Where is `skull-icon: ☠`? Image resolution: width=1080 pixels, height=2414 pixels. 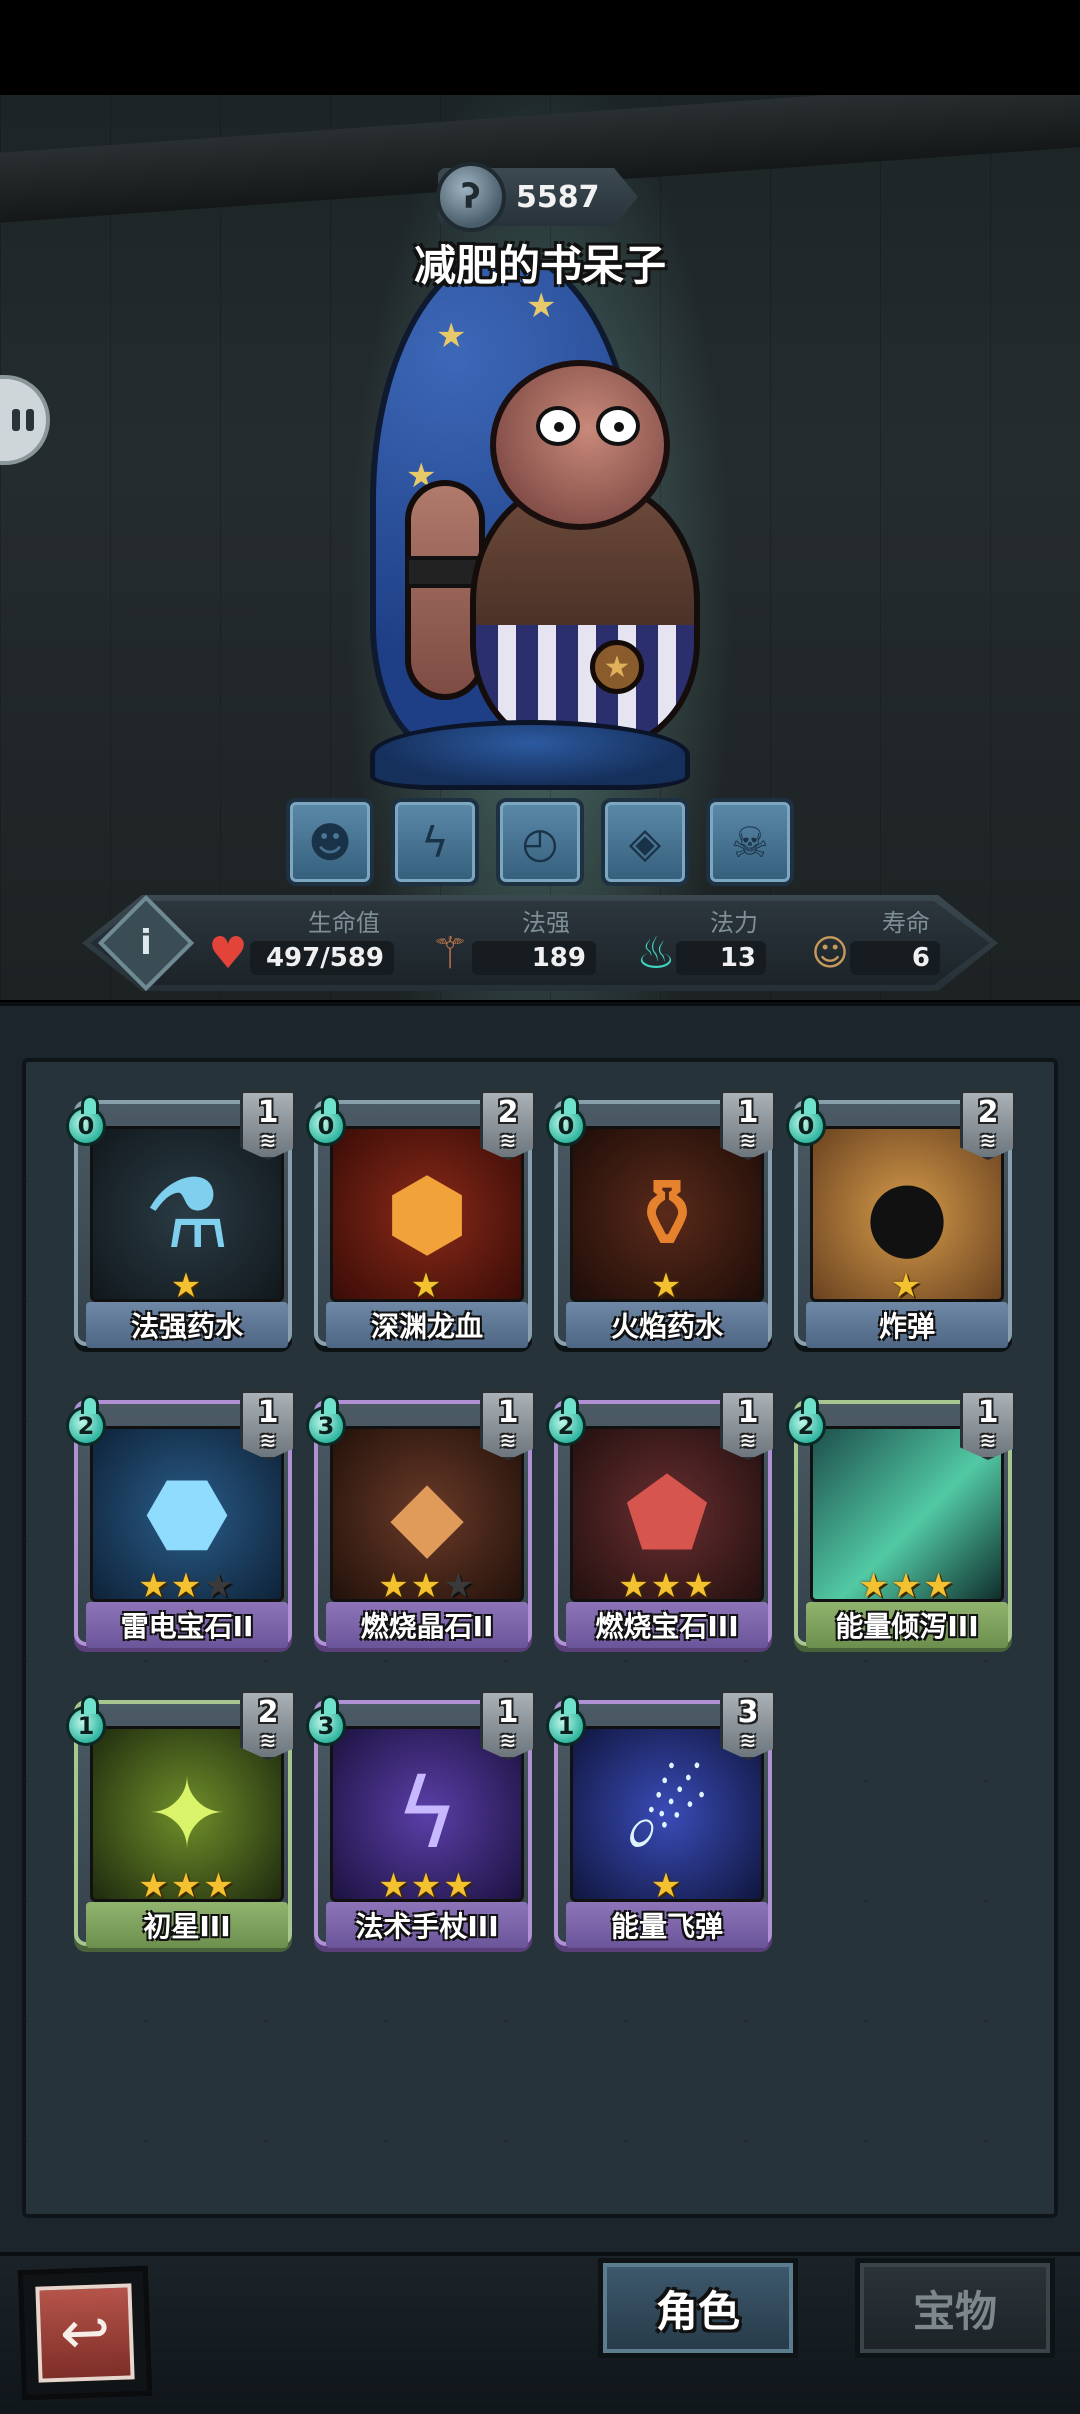
skull-icon: ☠ is located at coordinates (750, 842).